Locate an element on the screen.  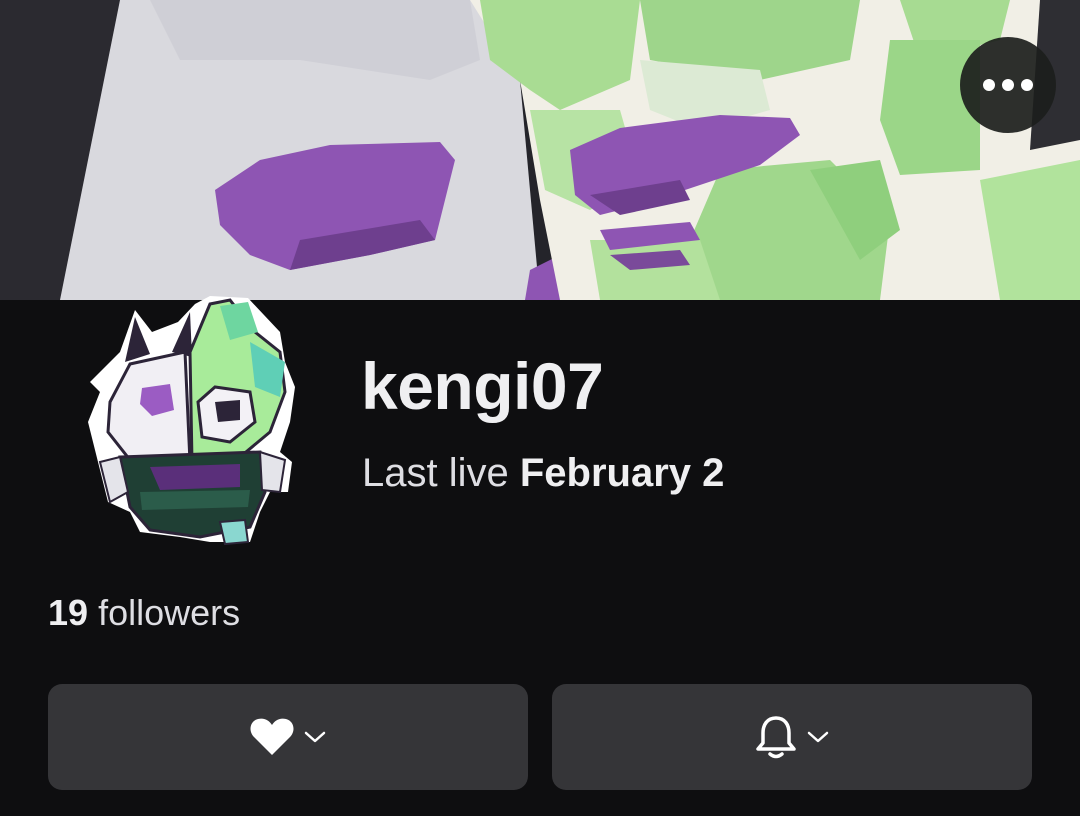
last-live-status: Last live February 2 is located at coordinates (543, 473).